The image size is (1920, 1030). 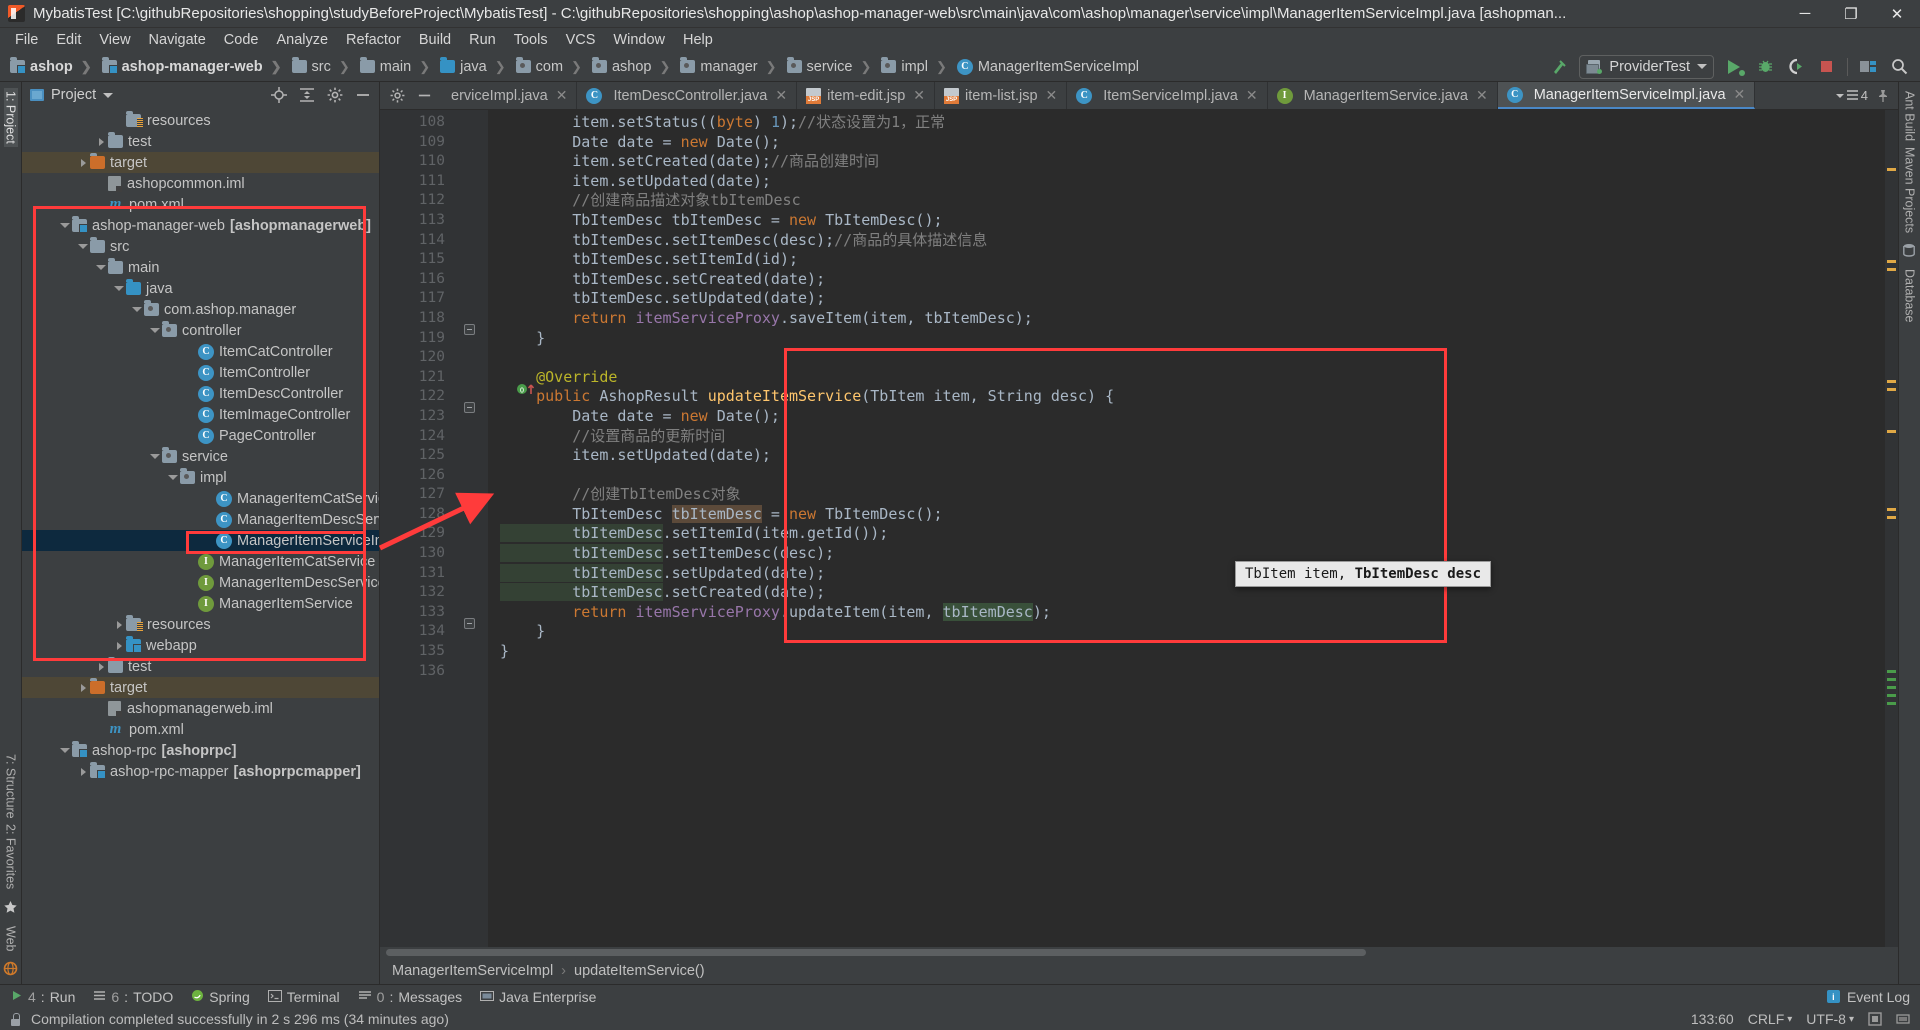 I want to click on tool-window-database: Database, so click(x=1910, y=296).